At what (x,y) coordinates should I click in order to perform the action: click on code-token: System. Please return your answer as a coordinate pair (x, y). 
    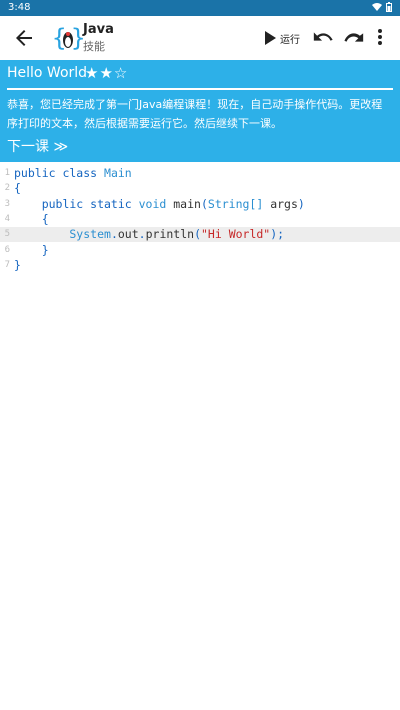
    Looking at the image, I should click on (62, 234).